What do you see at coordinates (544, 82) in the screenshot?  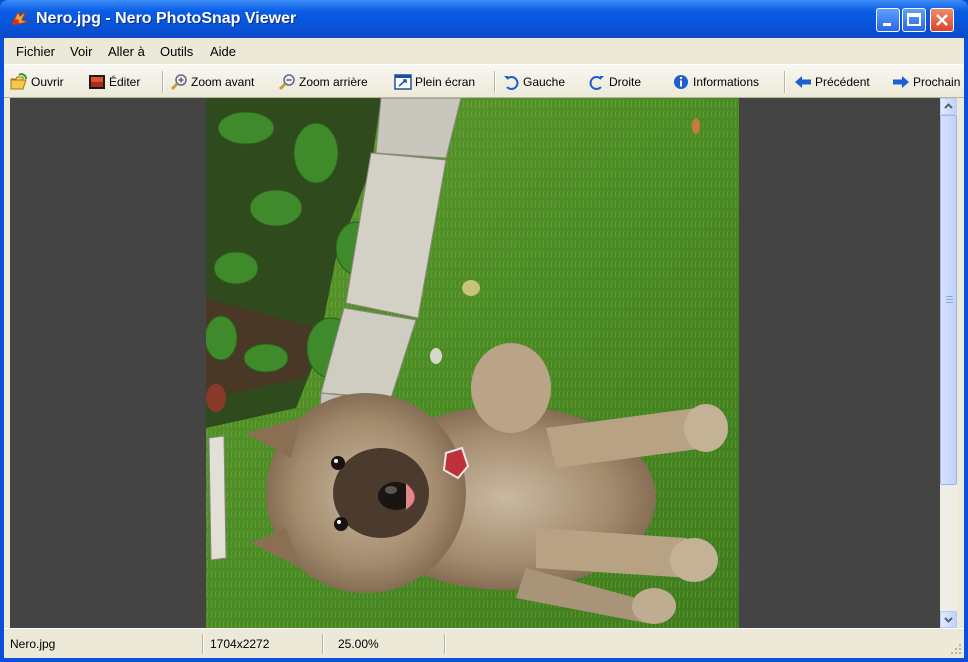 I see `rotate-left-label: Gauche` at bounding box center [544, 82].